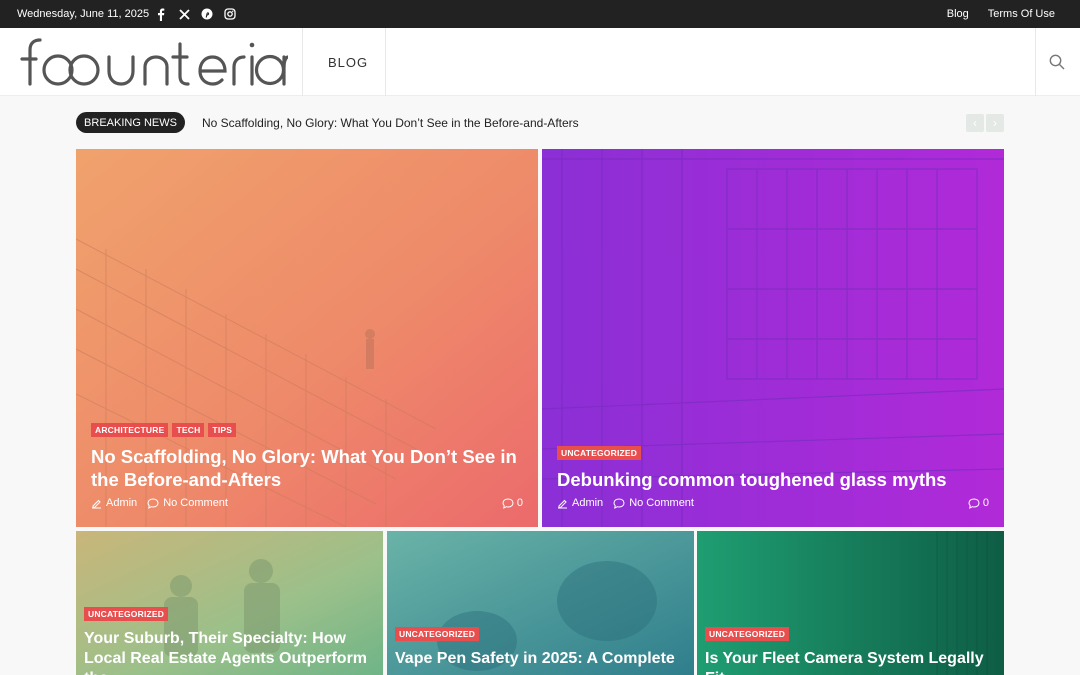 This screenshot has height=675, width=1080. Describe the element at coordinates (207, 14) in the screenshot. I see `pinterest-icon` at that location.